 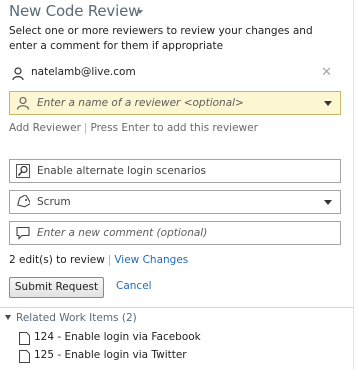 I want to click on area-select: Scrum, so click(x=175, y=202).